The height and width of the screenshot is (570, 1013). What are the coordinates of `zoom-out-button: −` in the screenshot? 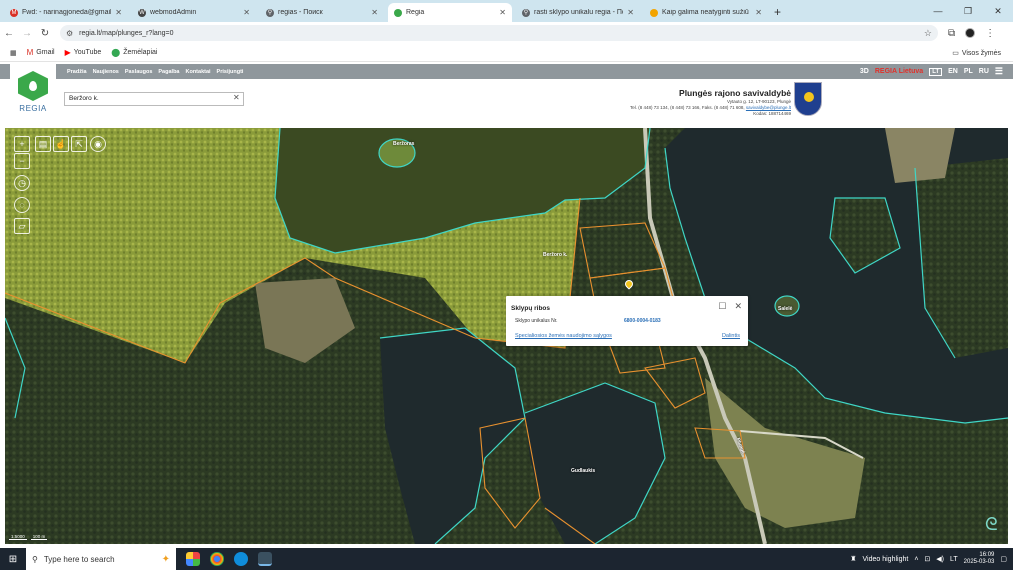 It's located at (22, 161).